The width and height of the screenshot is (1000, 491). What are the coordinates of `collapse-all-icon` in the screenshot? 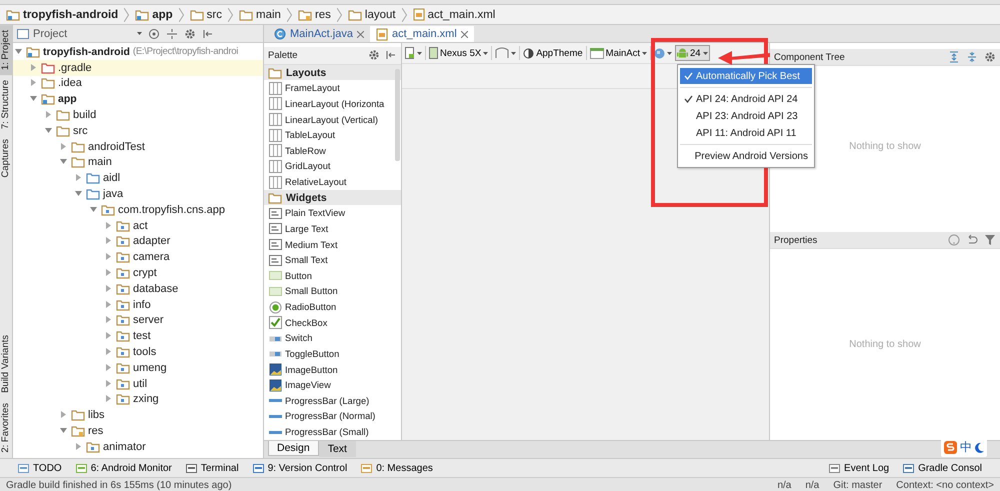 It's located at (972, 57).